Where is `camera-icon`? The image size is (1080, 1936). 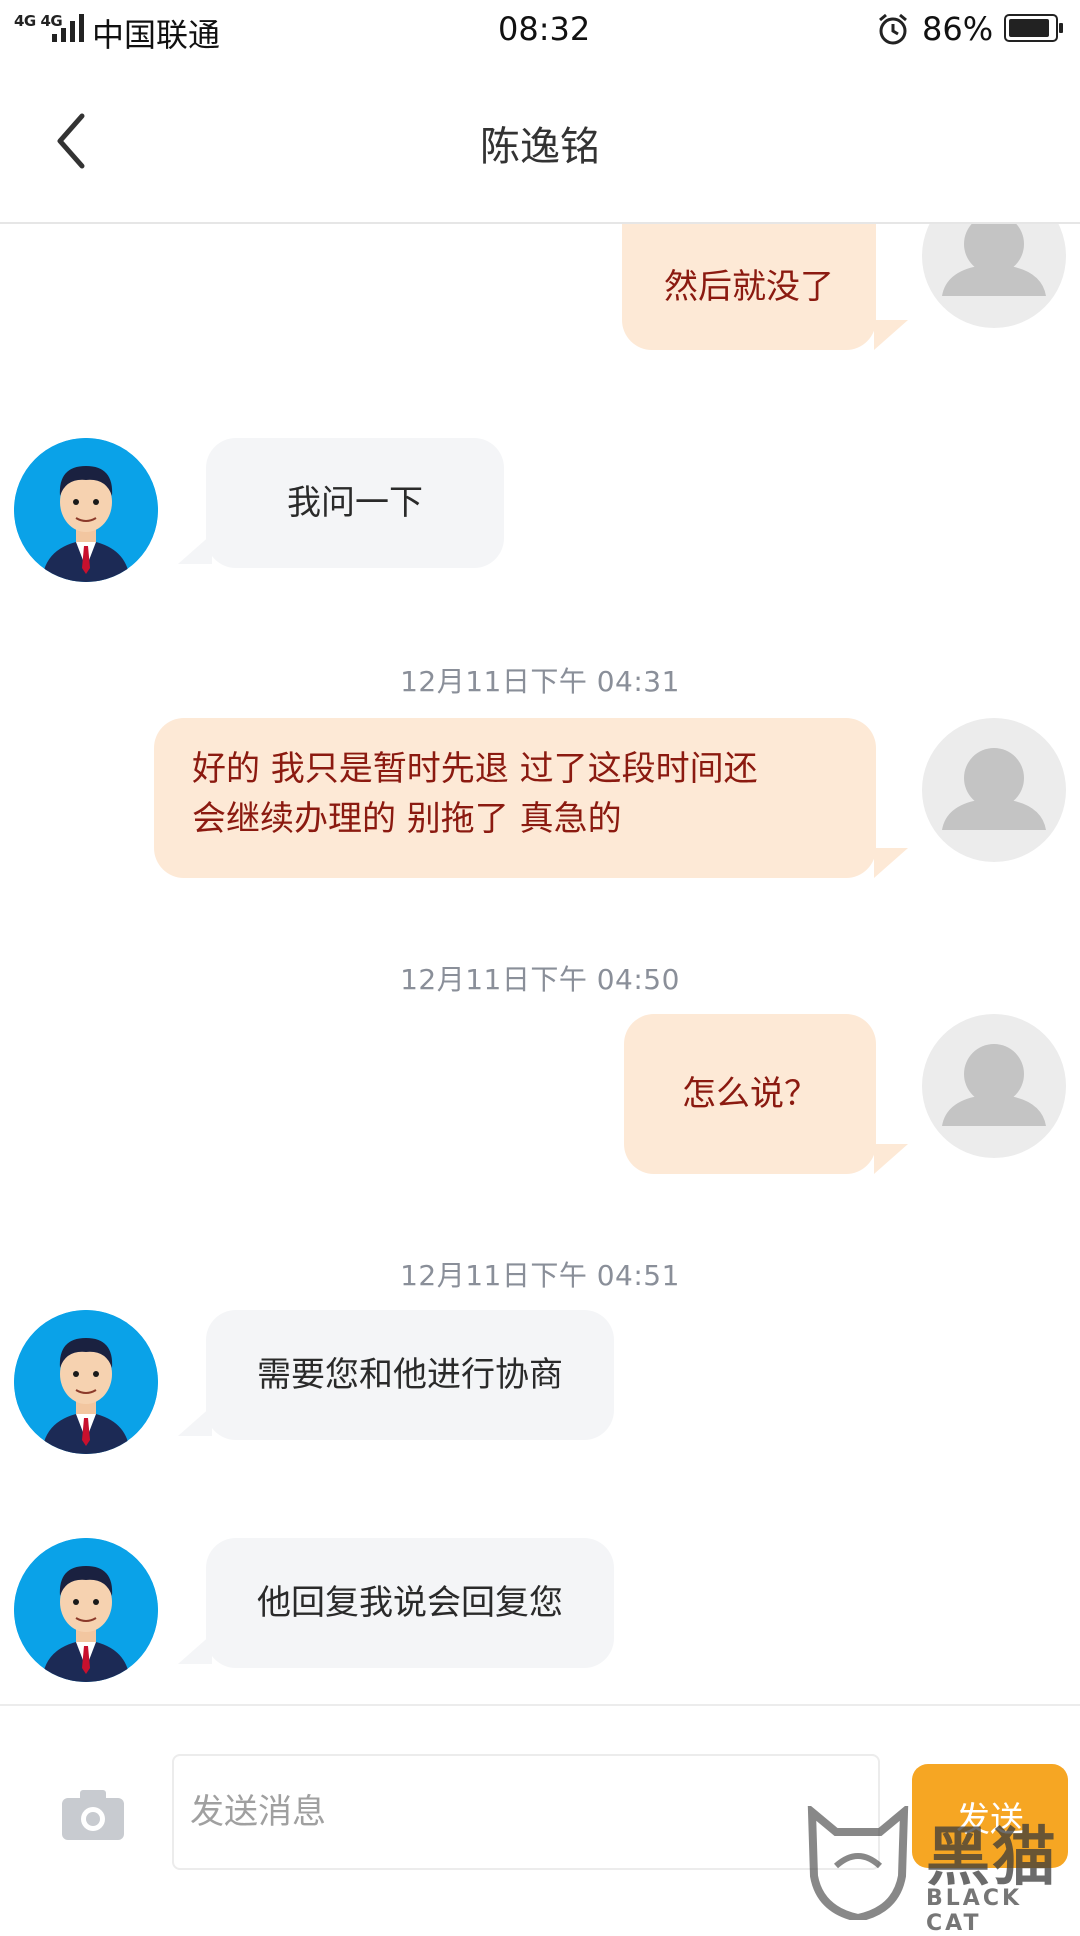 camera-icon is located at coordinates (93, 1815).